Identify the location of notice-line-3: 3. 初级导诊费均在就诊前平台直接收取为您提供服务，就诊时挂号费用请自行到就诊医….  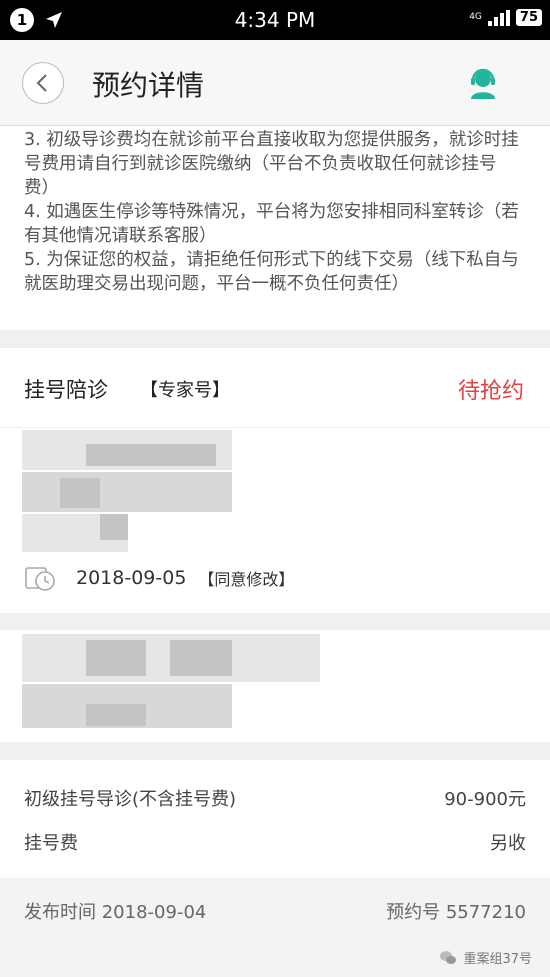
(271, 164).